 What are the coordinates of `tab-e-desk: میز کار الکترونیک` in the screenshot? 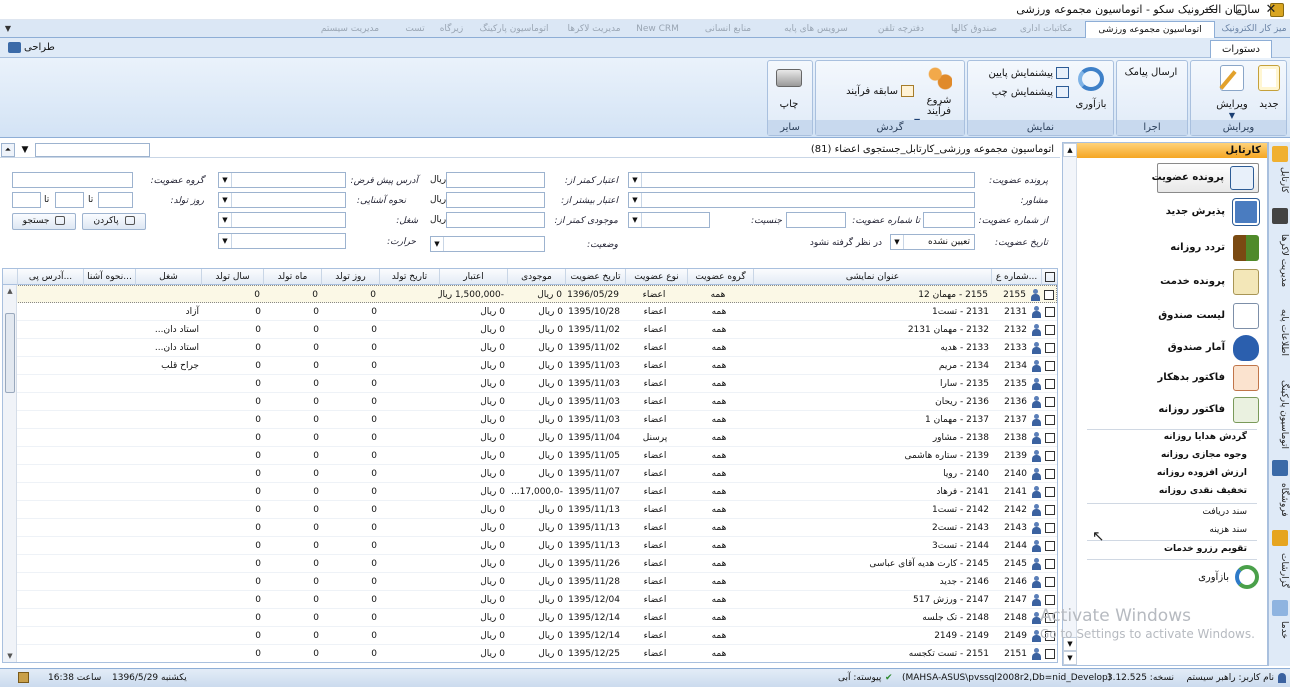 It's located at (1254, 29).